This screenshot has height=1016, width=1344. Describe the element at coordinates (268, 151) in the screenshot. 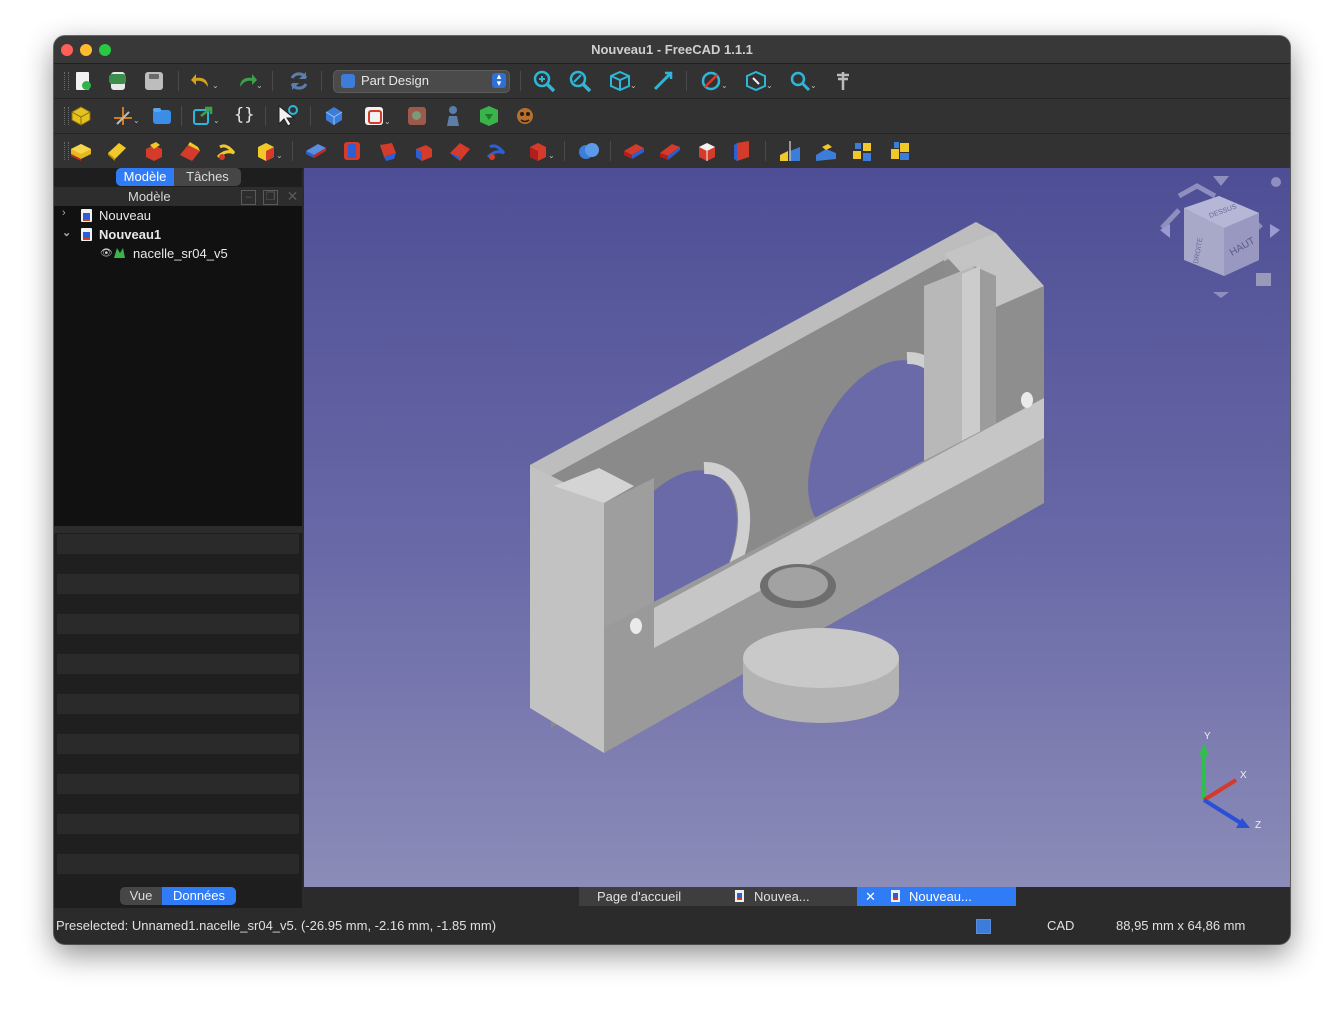

I see `additive-primitive-icon: ⌄` at that location.